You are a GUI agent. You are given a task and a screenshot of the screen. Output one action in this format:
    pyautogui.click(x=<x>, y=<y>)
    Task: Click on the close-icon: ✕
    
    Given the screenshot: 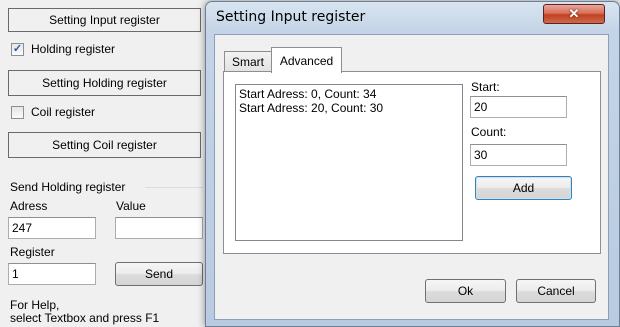 What is the action you would take?
    pyautogui.click(x=574, y=13)
    